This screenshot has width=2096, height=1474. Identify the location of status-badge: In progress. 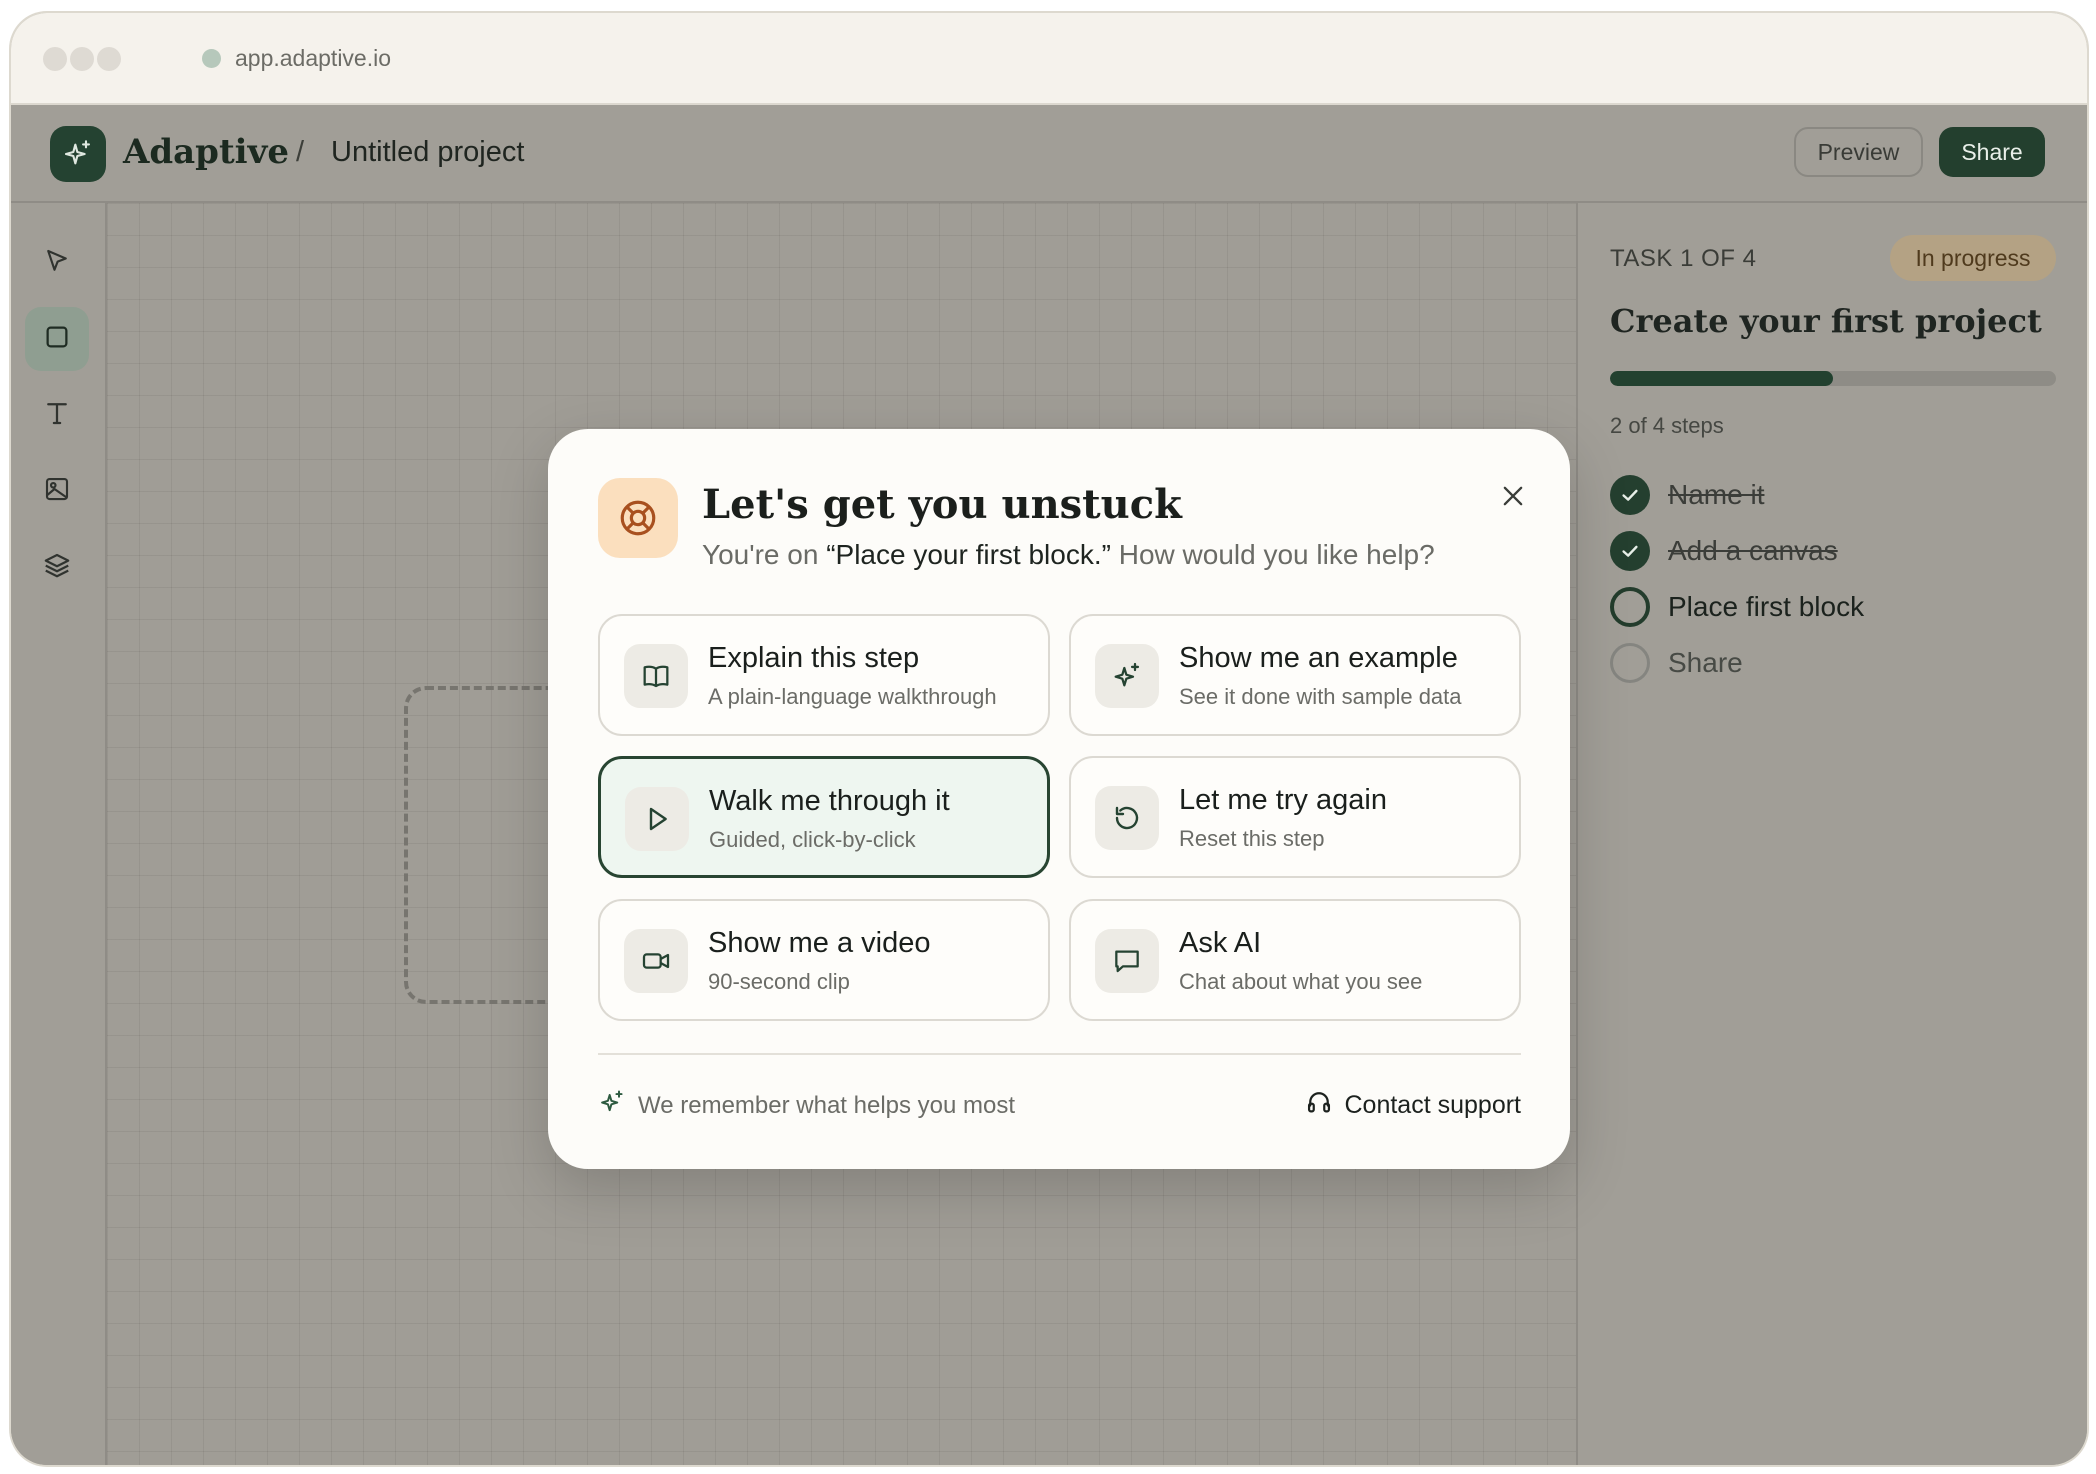
(1973, 258).